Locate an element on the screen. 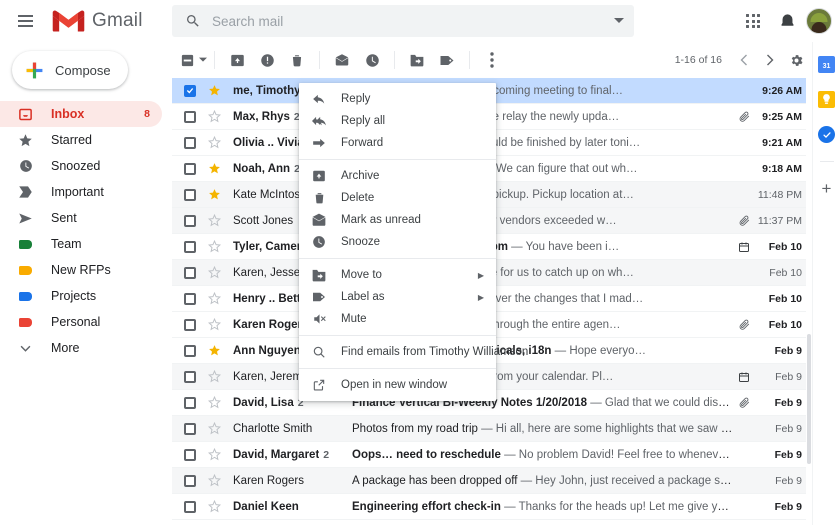 This screenshot has height=525, width=840. search-bar is located at coordinates (403, 21).